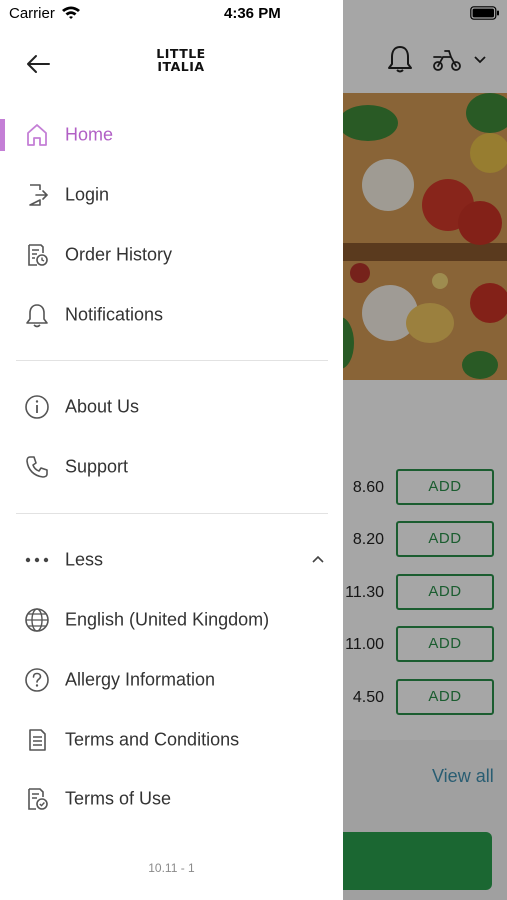 Image resolution: width=507 pixels, height=900 pixels. I want to click on menu-item-terms-and-conditions: Terms and Conditions, so click(171, 740).